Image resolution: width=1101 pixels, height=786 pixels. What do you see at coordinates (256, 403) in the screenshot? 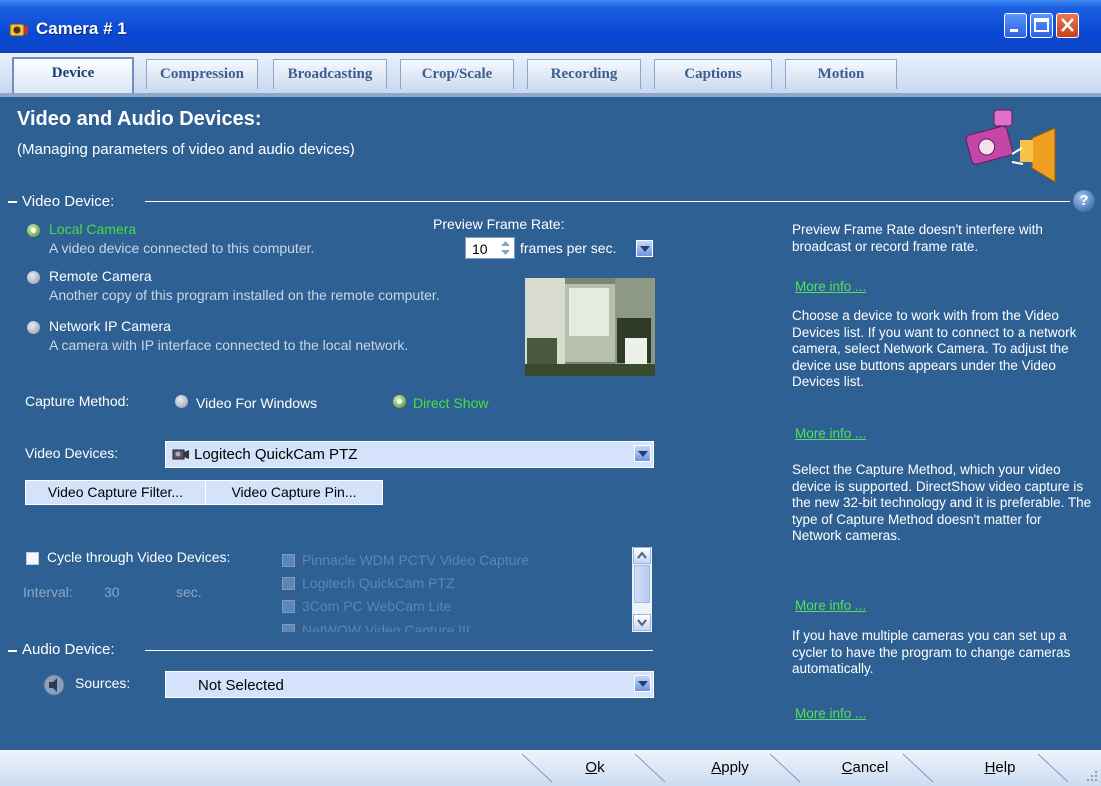
I see `video-for-windows-label: Video For Windows` at bounding box center [256, 403].